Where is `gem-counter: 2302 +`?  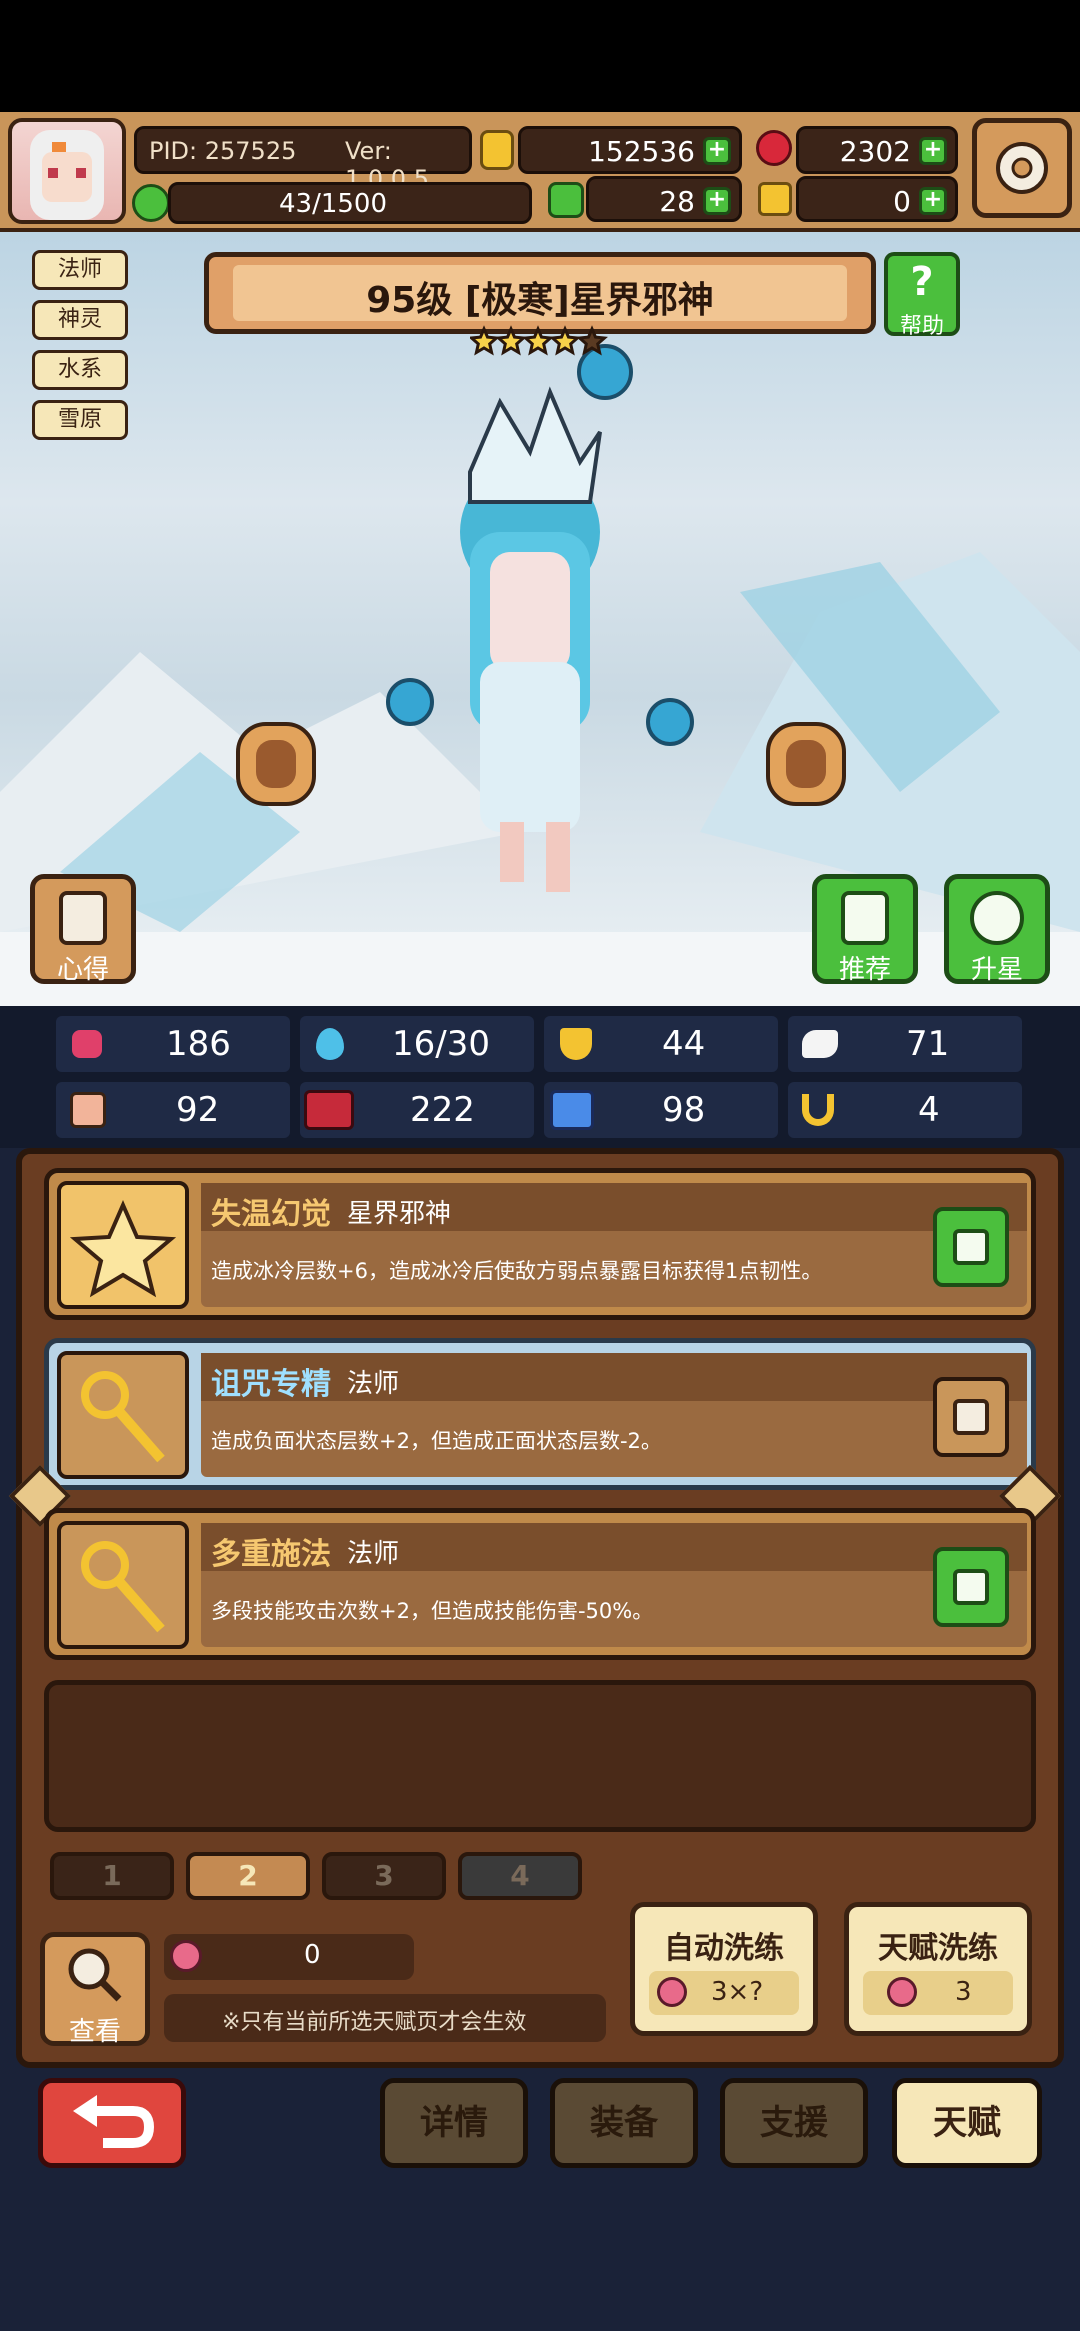 gem-counter: 2302 + is located at coordinates (877, 150).